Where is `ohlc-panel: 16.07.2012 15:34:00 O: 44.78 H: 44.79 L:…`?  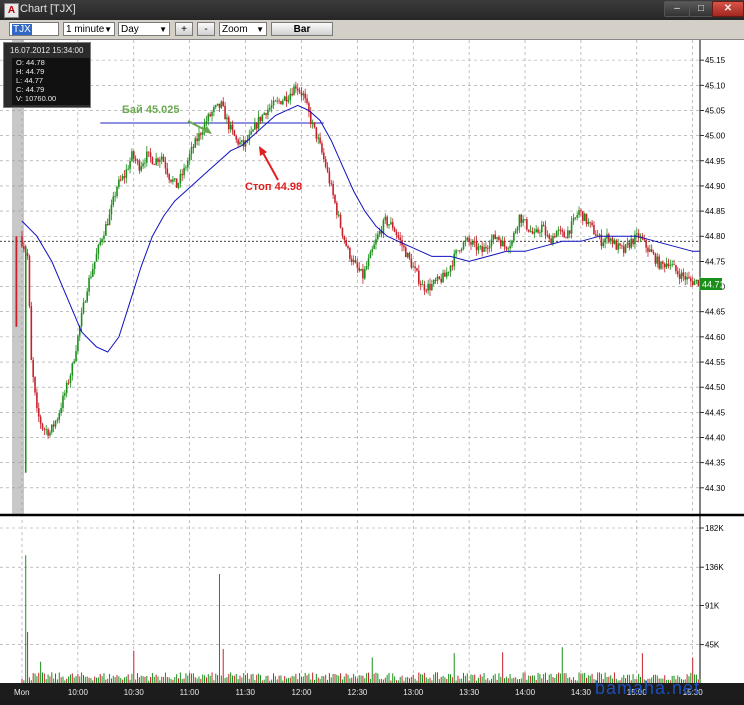 ohlc-panel: 16.07.2012 15:34:00 O: 44.78 H: 44.79 L:… is located at coordinates (47, 75).